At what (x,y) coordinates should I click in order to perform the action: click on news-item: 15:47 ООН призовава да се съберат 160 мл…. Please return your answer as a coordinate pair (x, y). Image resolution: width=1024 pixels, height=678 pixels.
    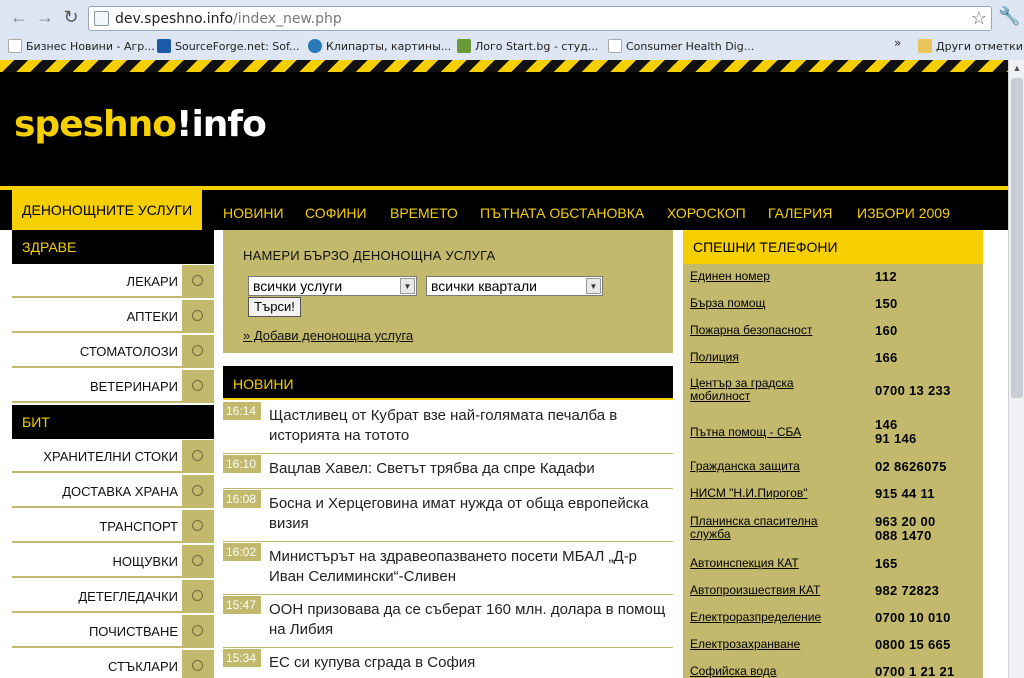
    Looking at the image, I should click on (448, 622).